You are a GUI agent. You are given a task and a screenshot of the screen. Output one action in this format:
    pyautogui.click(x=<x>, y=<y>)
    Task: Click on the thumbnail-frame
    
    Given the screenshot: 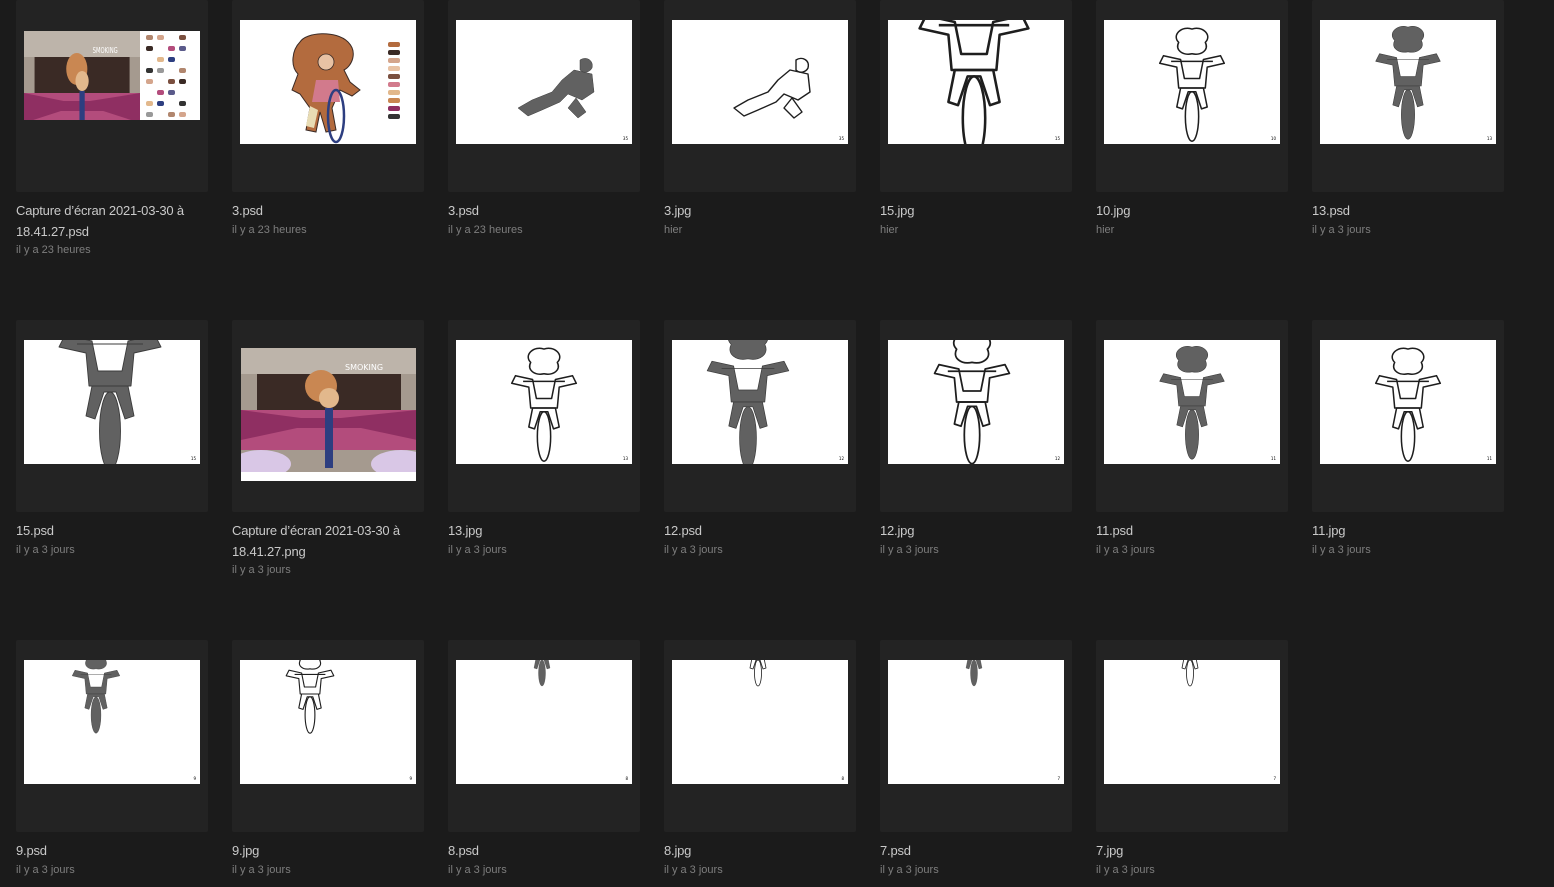 What is the action you would take?
    pyautogui.click(x=328, y=96)
    